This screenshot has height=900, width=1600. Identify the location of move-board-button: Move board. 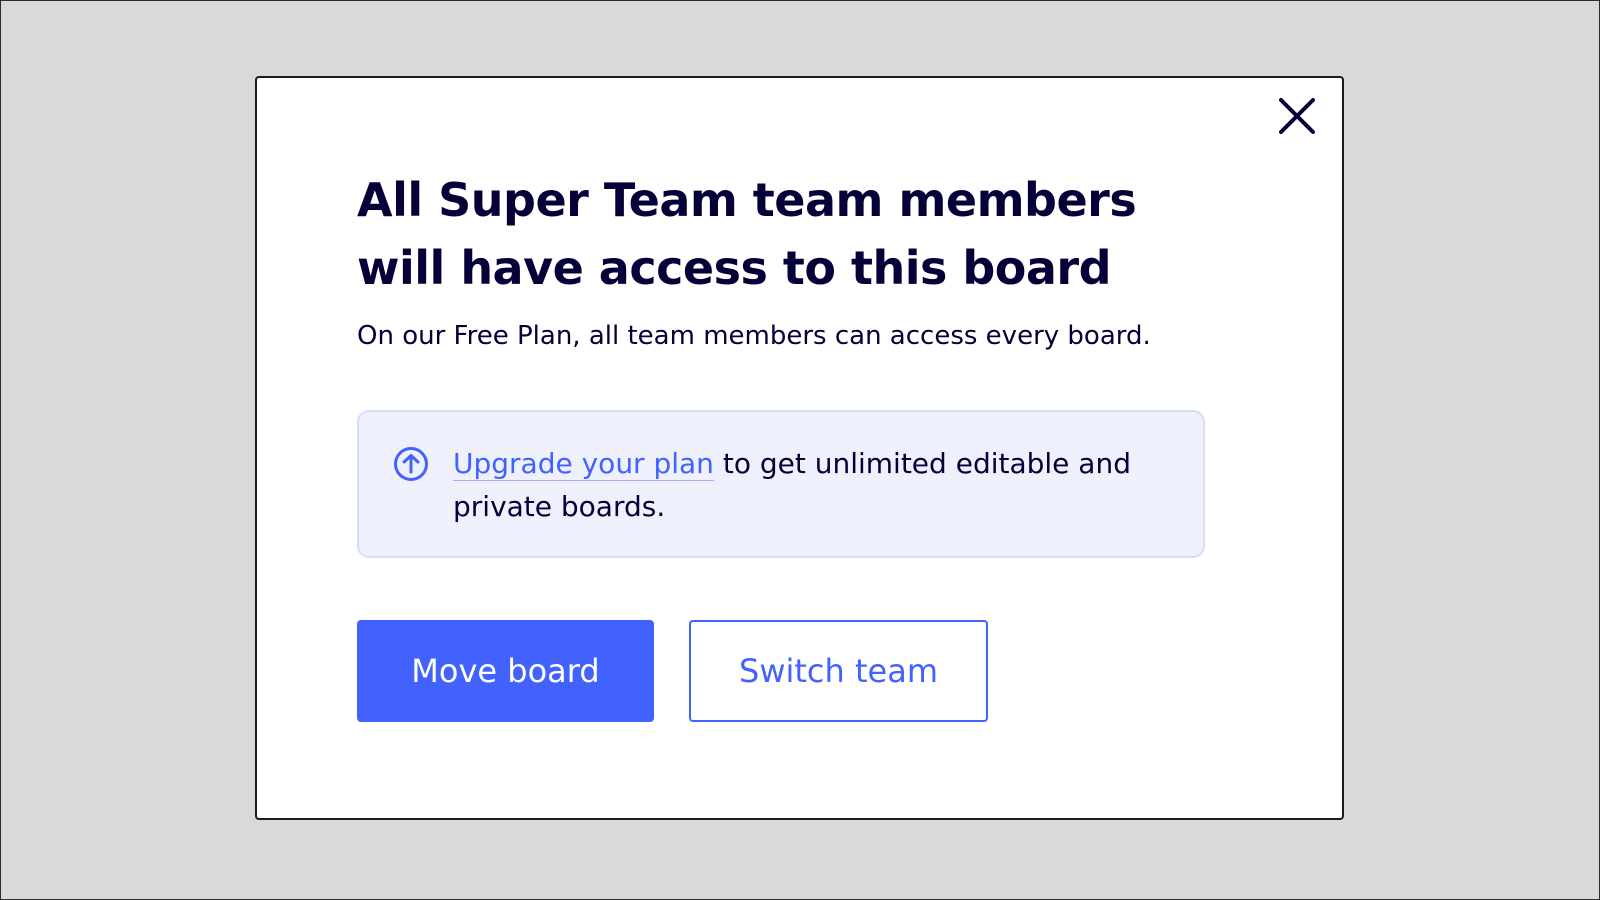
(505, 671).